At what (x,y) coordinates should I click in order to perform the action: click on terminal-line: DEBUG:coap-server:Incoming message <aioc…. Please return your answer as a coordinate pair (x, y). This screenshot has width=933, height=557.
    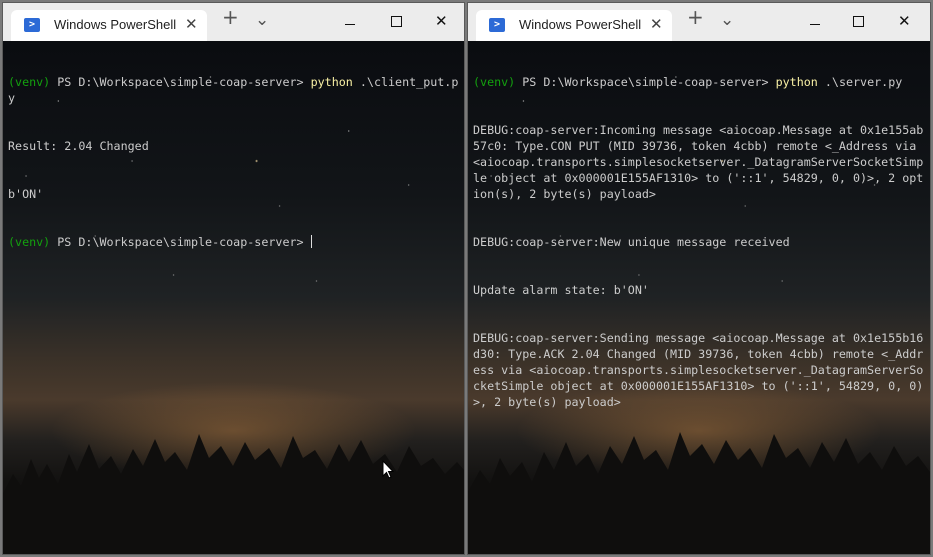
    Looking at the image, I should click on (698, 162).